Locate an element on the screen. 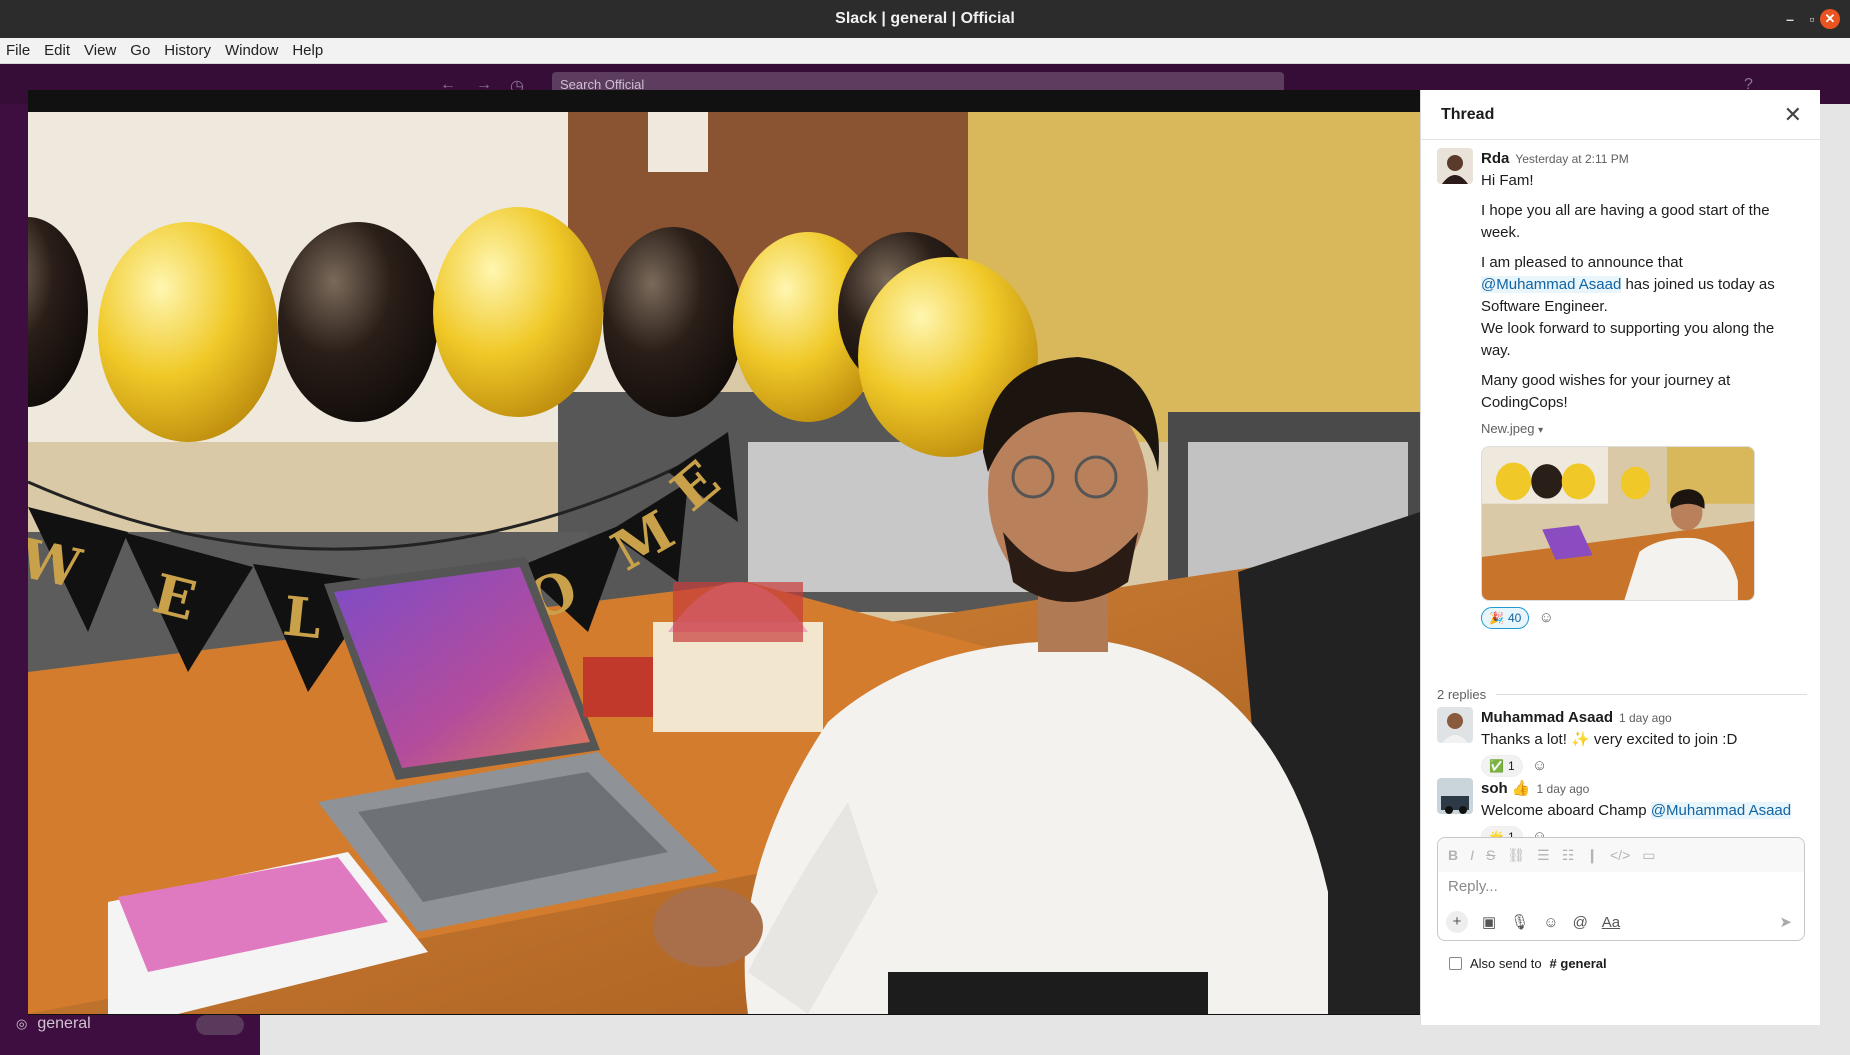  reaction-party: 🎉 40 is located at coordinates (1505, 618).